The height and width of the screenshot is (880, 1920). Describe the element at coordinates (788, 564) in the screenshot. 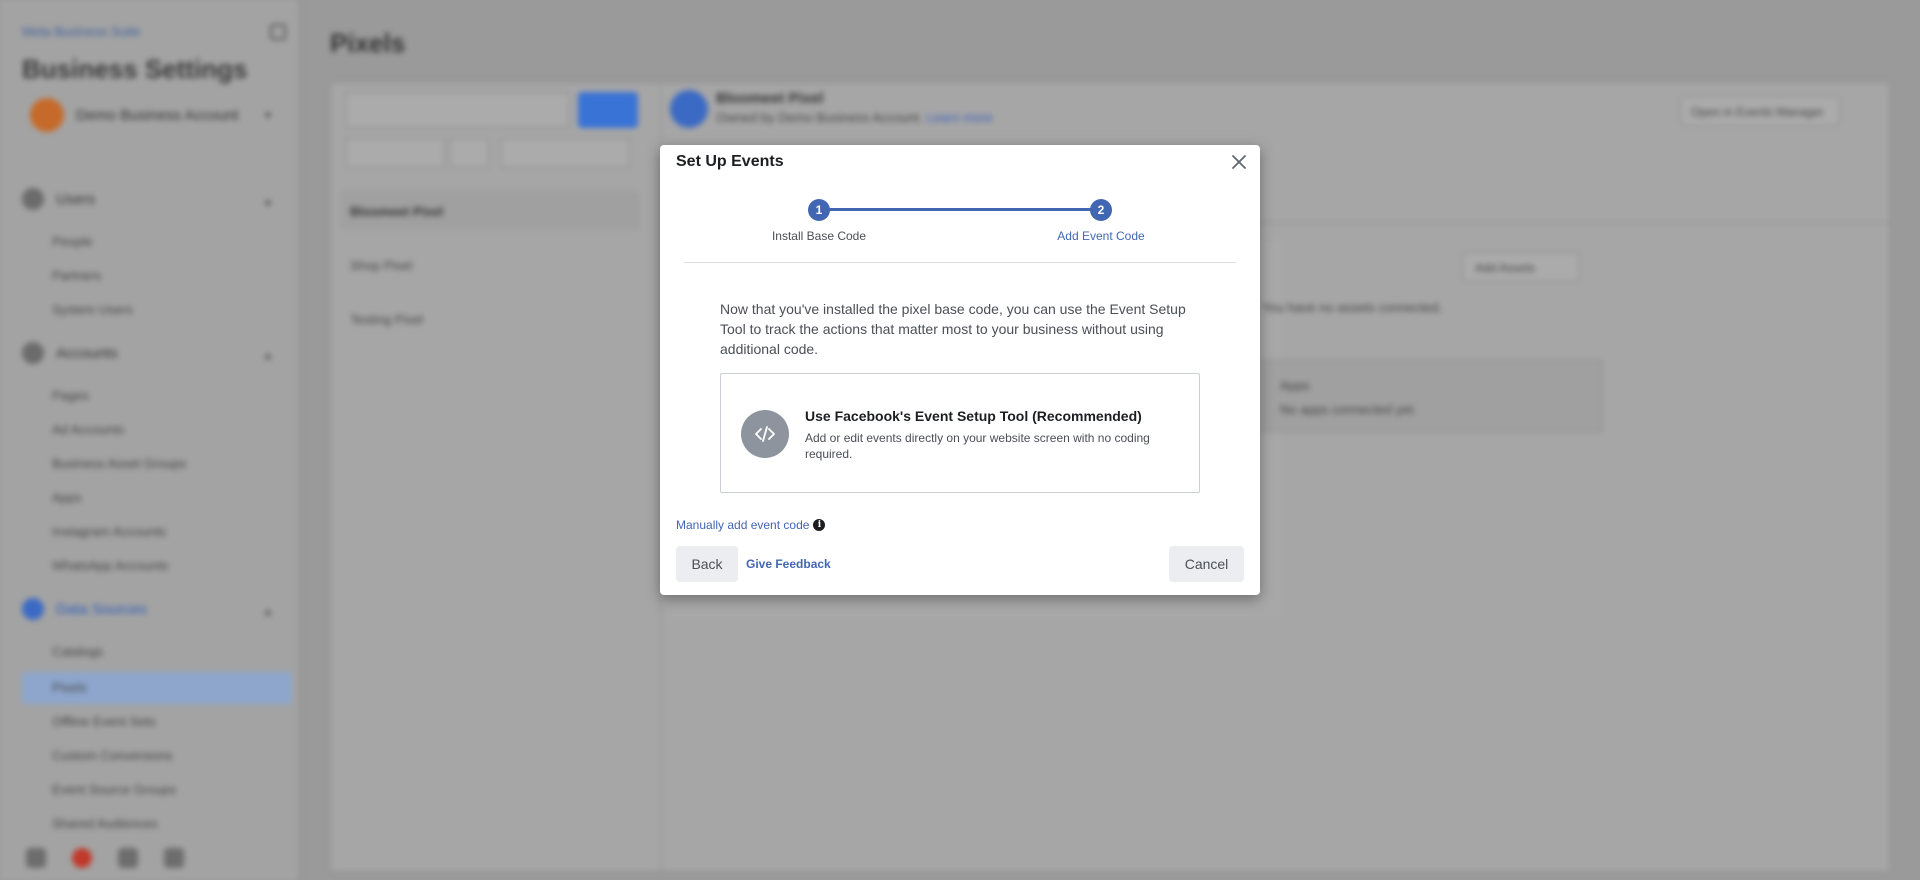

I see `give-feedback-link: Give Feedback` at that location.